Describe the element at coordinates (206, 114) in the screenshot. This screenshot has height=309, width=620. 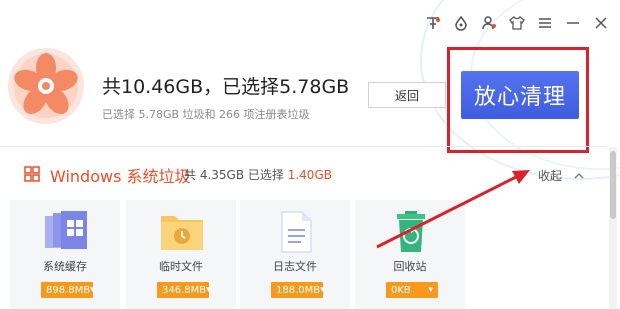
I see `scan-summary-subtitle: 已选择 5.78GB 垃圾和 266 项注册表垃圾` at that location.